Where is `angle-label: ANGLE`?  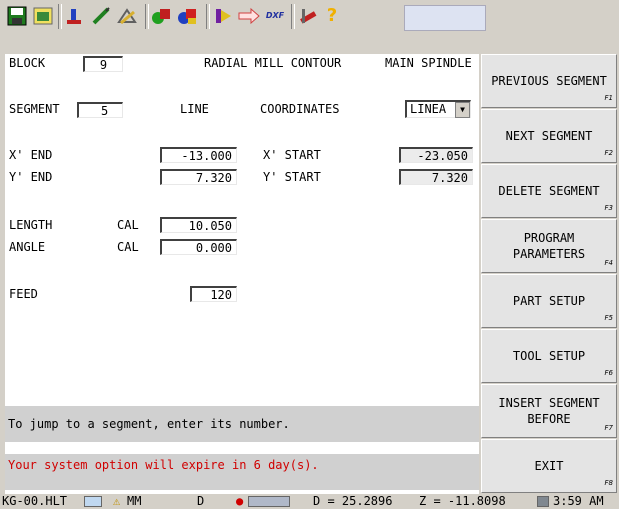
angle-label: ANGLE is located at coordinates (27, 247).